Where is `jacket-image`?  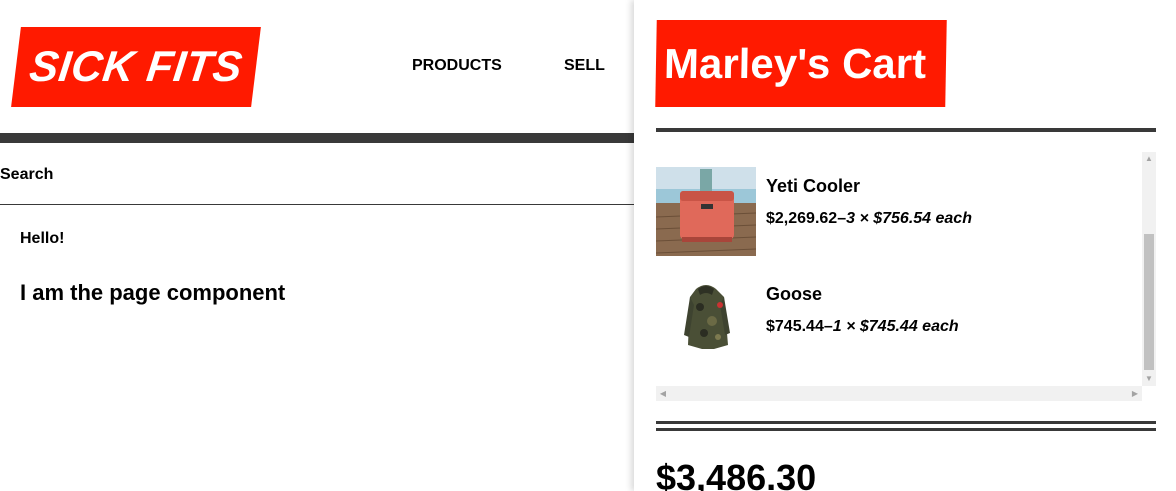 jacket-image is located at coordinates (706, 319).